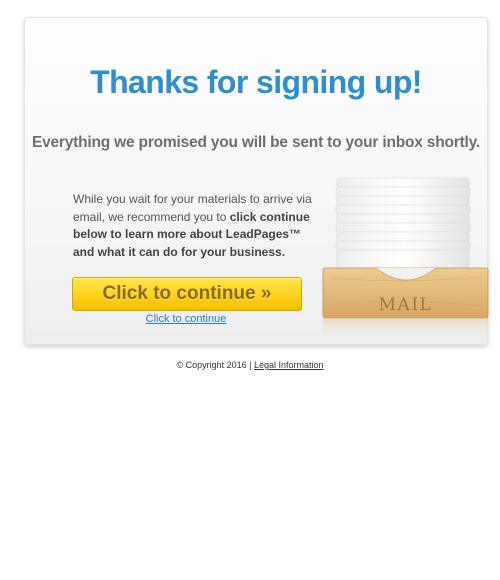 The height and width of the screenshot is (580, 500). Describe the element at coordinates (289, 365) in the screenshot. I see `legal-information-link: Legal Information` at that location.